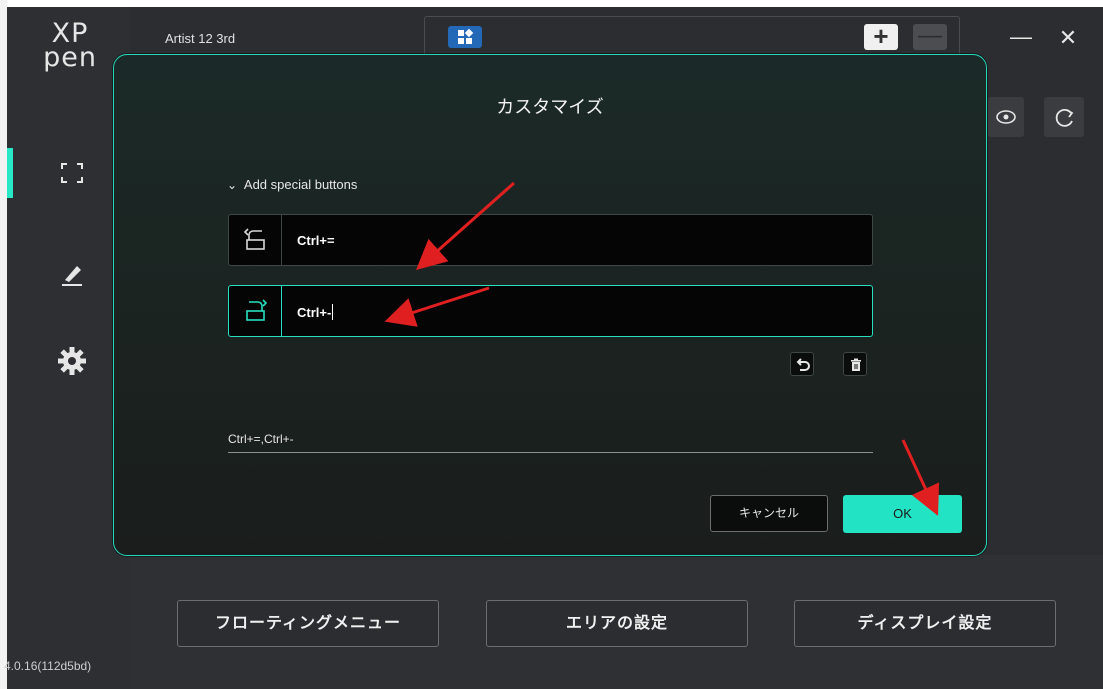  What do you see at coordinates (261, 439) in the screenshot?
I see `shortcut-summary: Ctrl+=,Ctrl+-` at bounding box center [261, 439].